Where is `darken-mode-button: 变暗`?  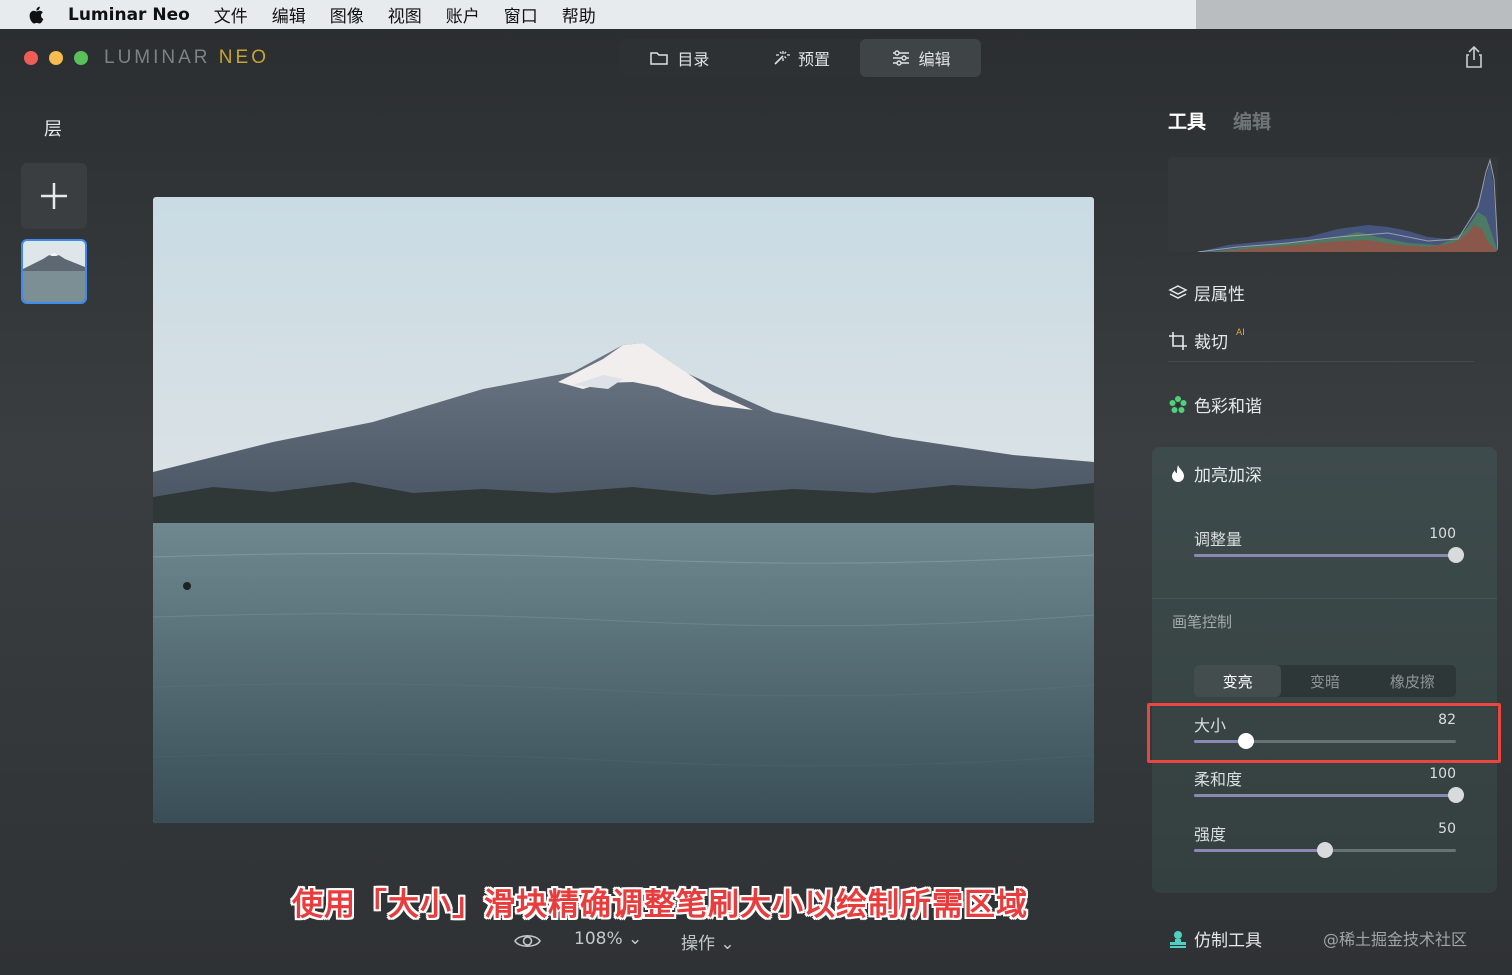 darken-mode-button: 变暗 is located at coordinates (1324, 681).